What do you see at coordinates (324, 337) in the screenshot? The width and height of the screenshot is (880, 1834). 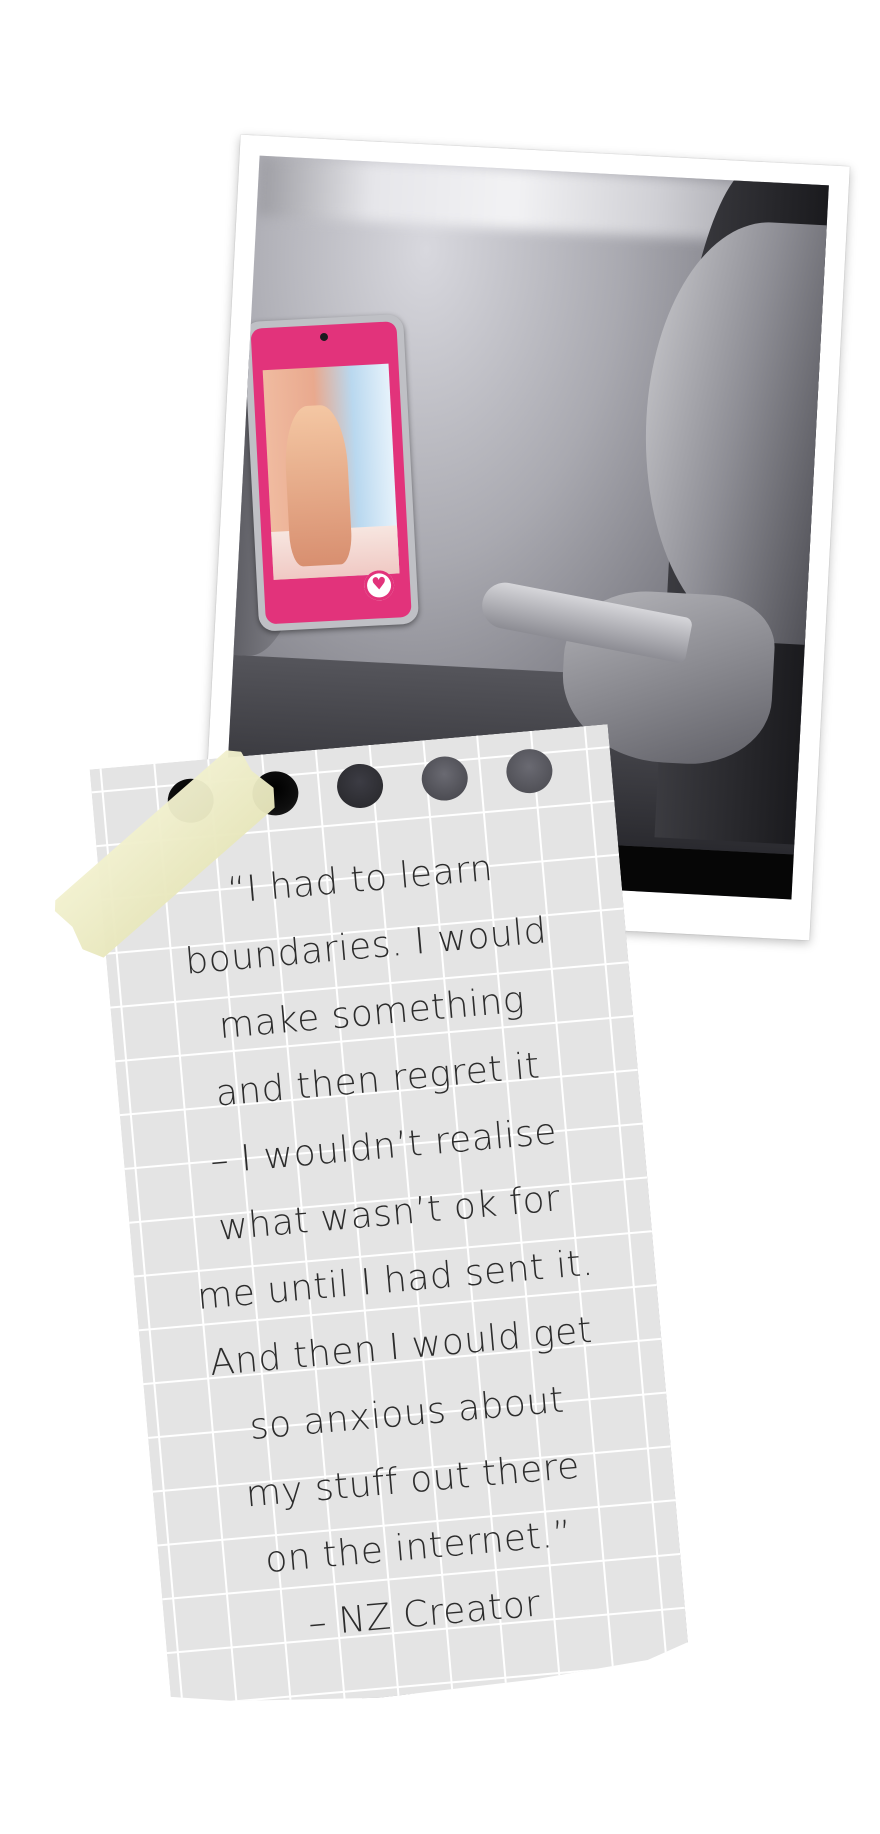 I see `camera-icon` at bounding box center [324, 337].